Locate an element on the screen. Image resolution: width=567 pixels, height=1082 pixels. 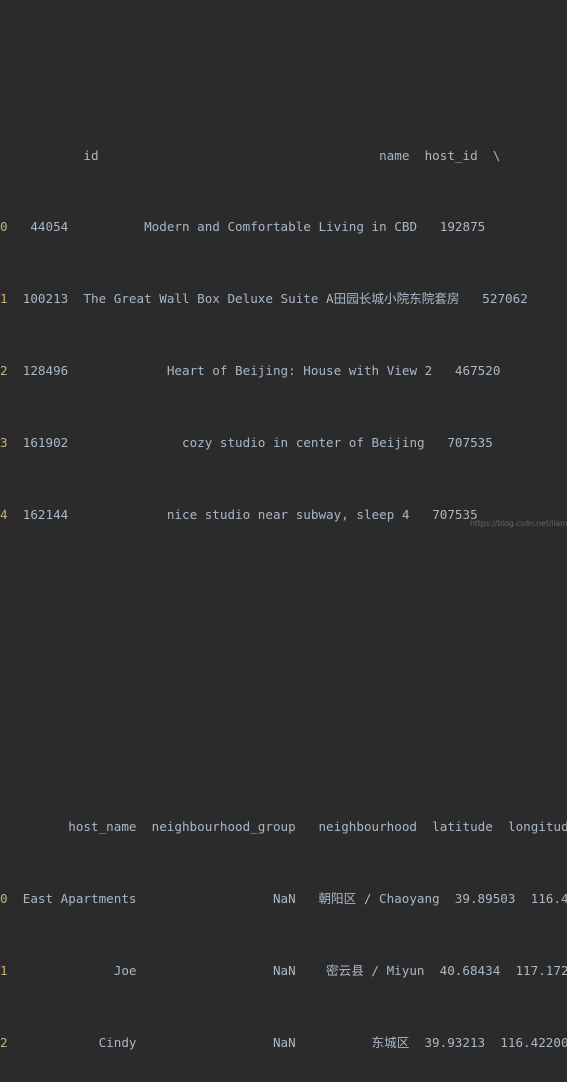
row-index: 4 is located at coordinates (4, 514).